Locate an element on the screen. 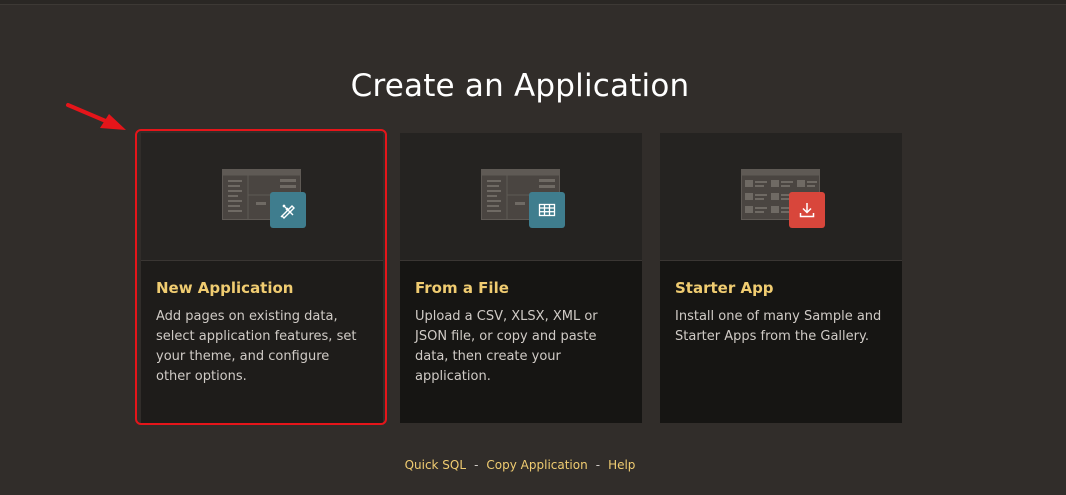 This screenshot has height=495, width=1066. red-arrow-icon is located at coordinates (96, 116).